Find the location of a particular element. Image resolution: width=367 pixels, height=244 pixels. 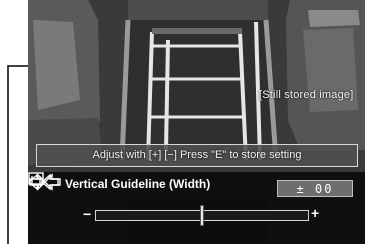

guideline-title: Vertical Guideline (Width) is located at coordinates (138, 184).